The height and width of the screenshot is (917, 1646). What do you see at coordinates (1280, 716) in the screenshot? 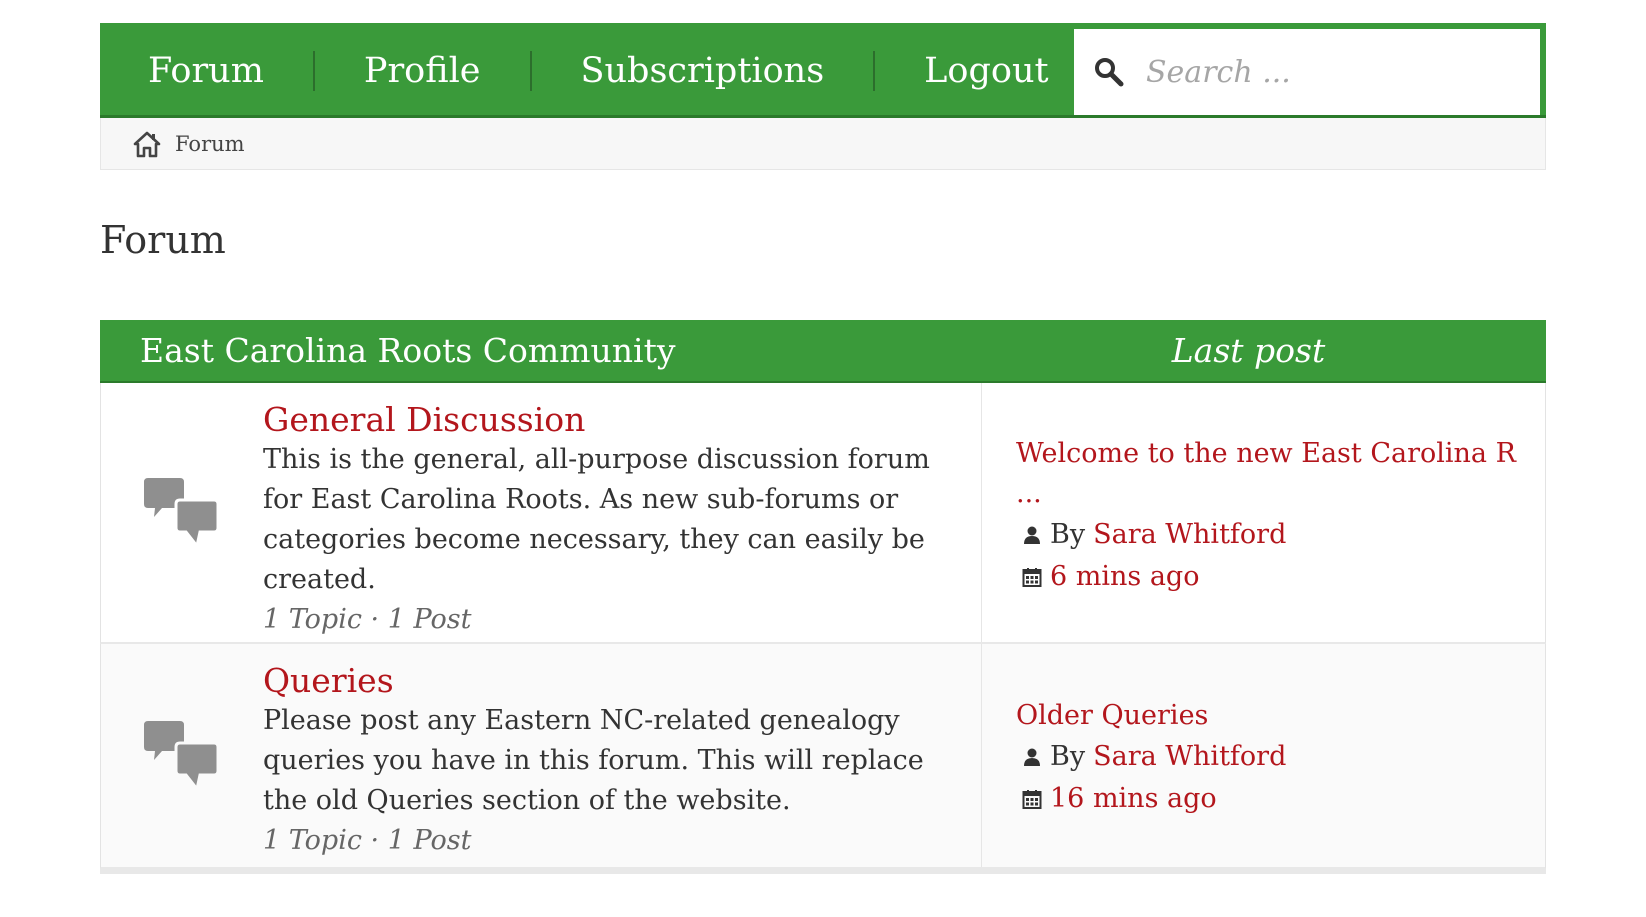
I see `last-post-title-link: Older Queries` at bounding box center [1280, 716].